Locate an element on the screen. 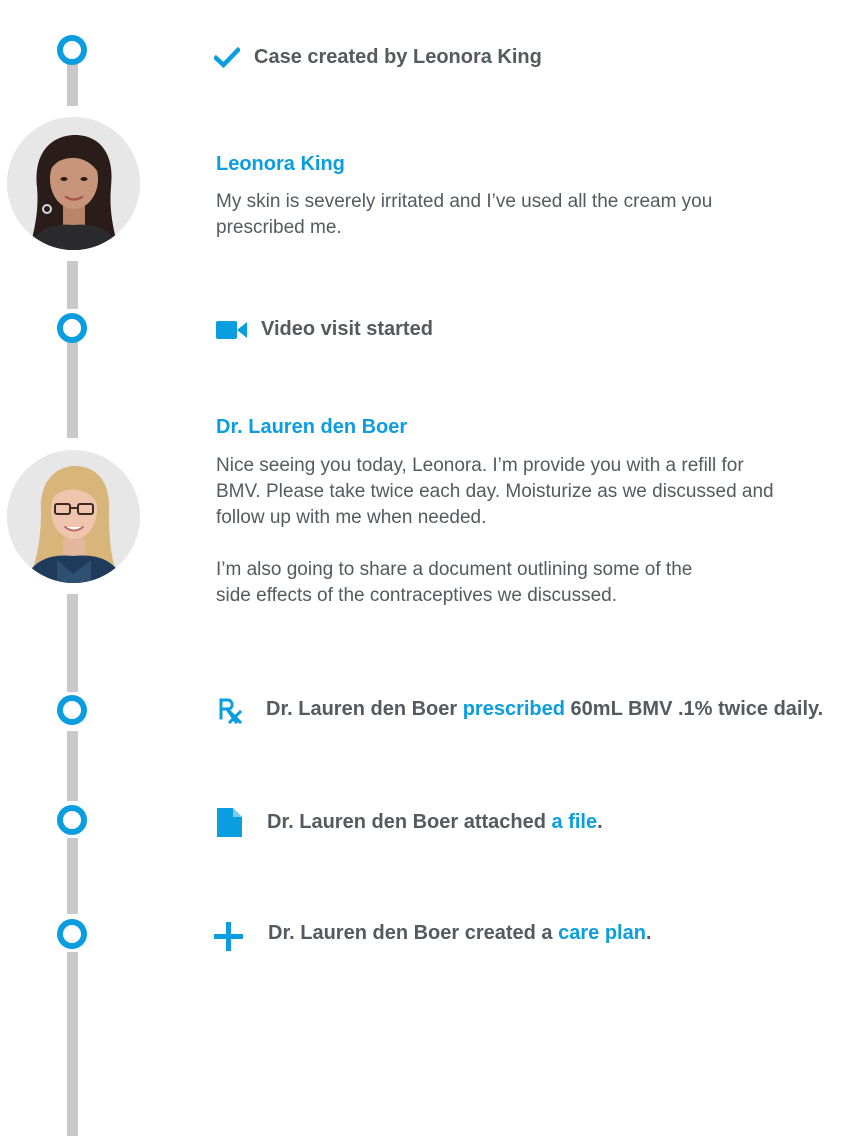 The width and height of the screenshot is (867, 1136). rx-icon is located at coordinates (231, 711).